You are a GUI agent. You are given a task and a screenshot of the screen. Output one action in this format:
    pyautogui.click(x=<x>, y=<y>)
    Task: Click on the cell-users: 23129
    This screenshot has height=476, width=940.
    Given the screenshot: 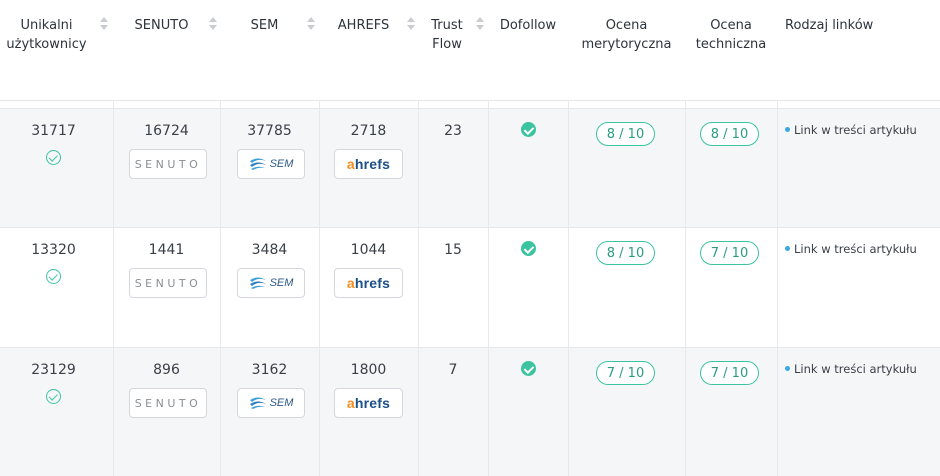 What is the action you would take?
    pyautogui.click(x=53, y=412)
    